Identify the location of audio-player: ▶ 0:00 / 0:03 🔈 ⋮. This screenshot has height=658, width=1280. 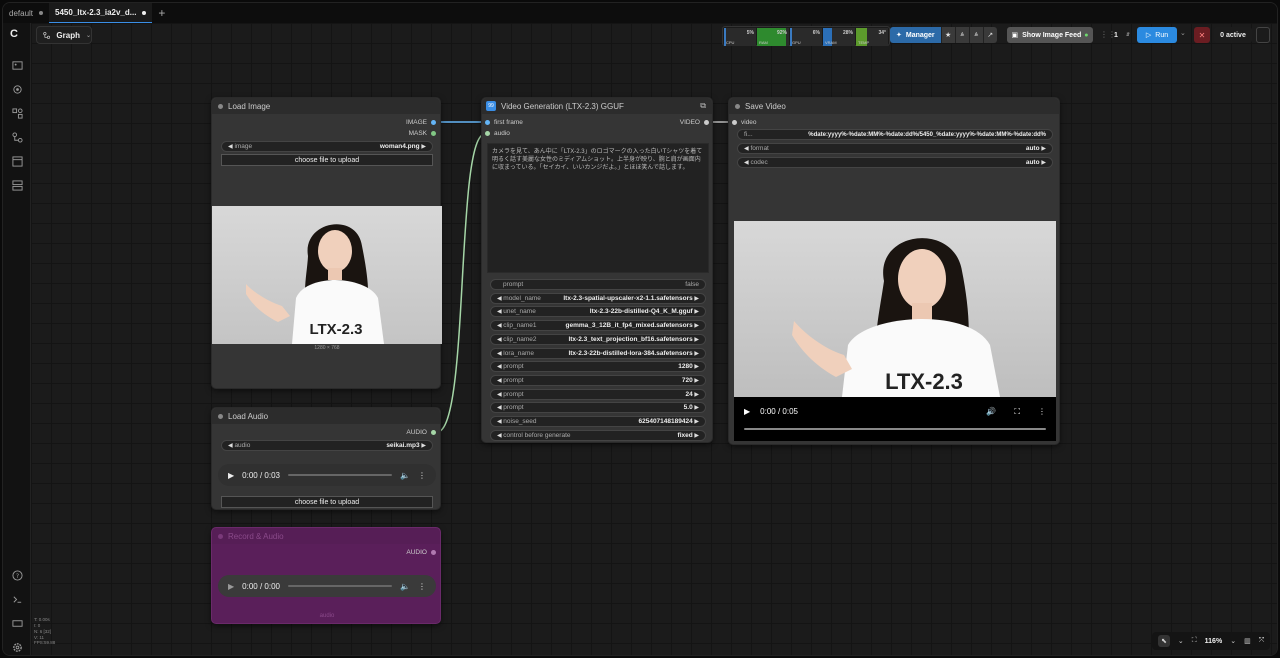
(327, 475).